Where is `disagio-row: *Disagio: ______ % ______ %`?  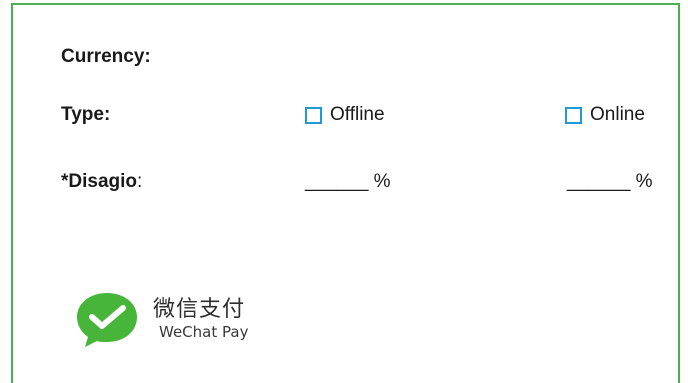 disagio-row: *Disagio: ______ % ______ % is located at coordinates (369, 182).